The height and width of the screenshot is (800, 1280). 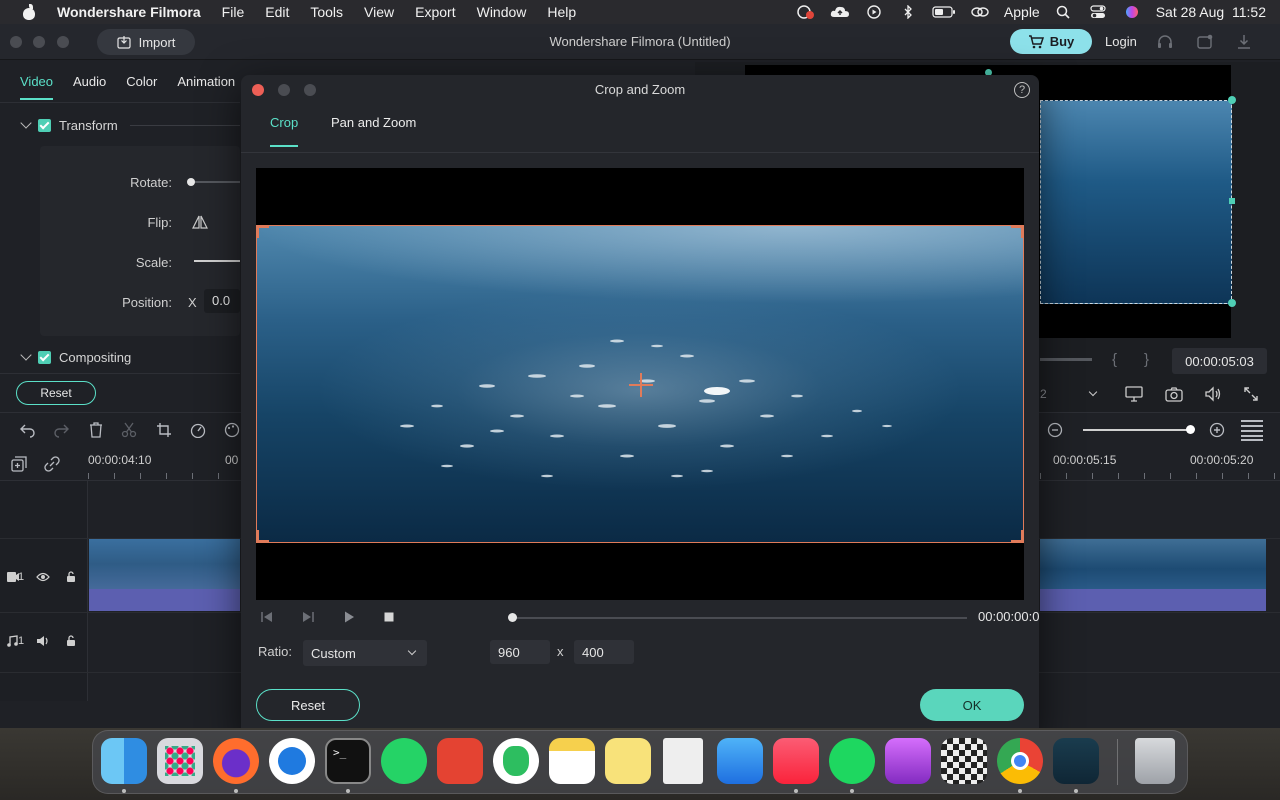 What do you see at coordinates (1174, 394) in the screenshot?
I see `snapshot-camera-icon` at bounding box center [1174, 394].